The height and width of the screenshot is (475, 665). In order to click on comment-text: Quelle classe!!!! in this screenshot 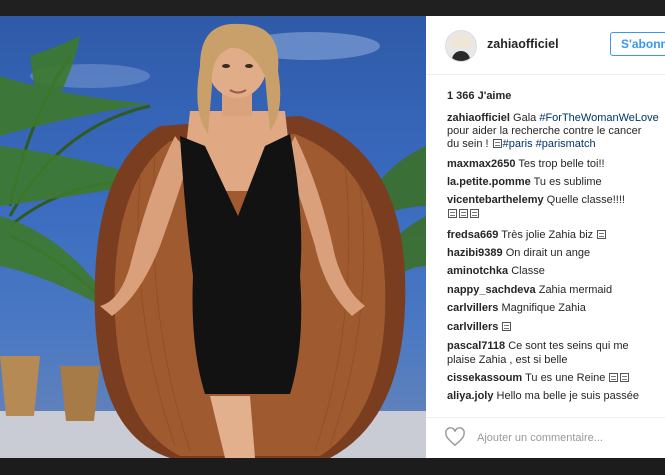, I will do `click(585, 200)`.